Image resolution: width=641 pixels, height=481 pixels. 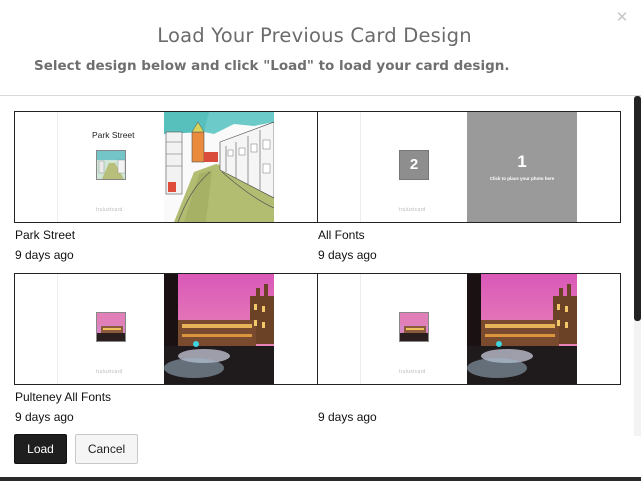 I want to click on design-card-park-street: Park Street truluxtcard, so click(x=166, y=167).